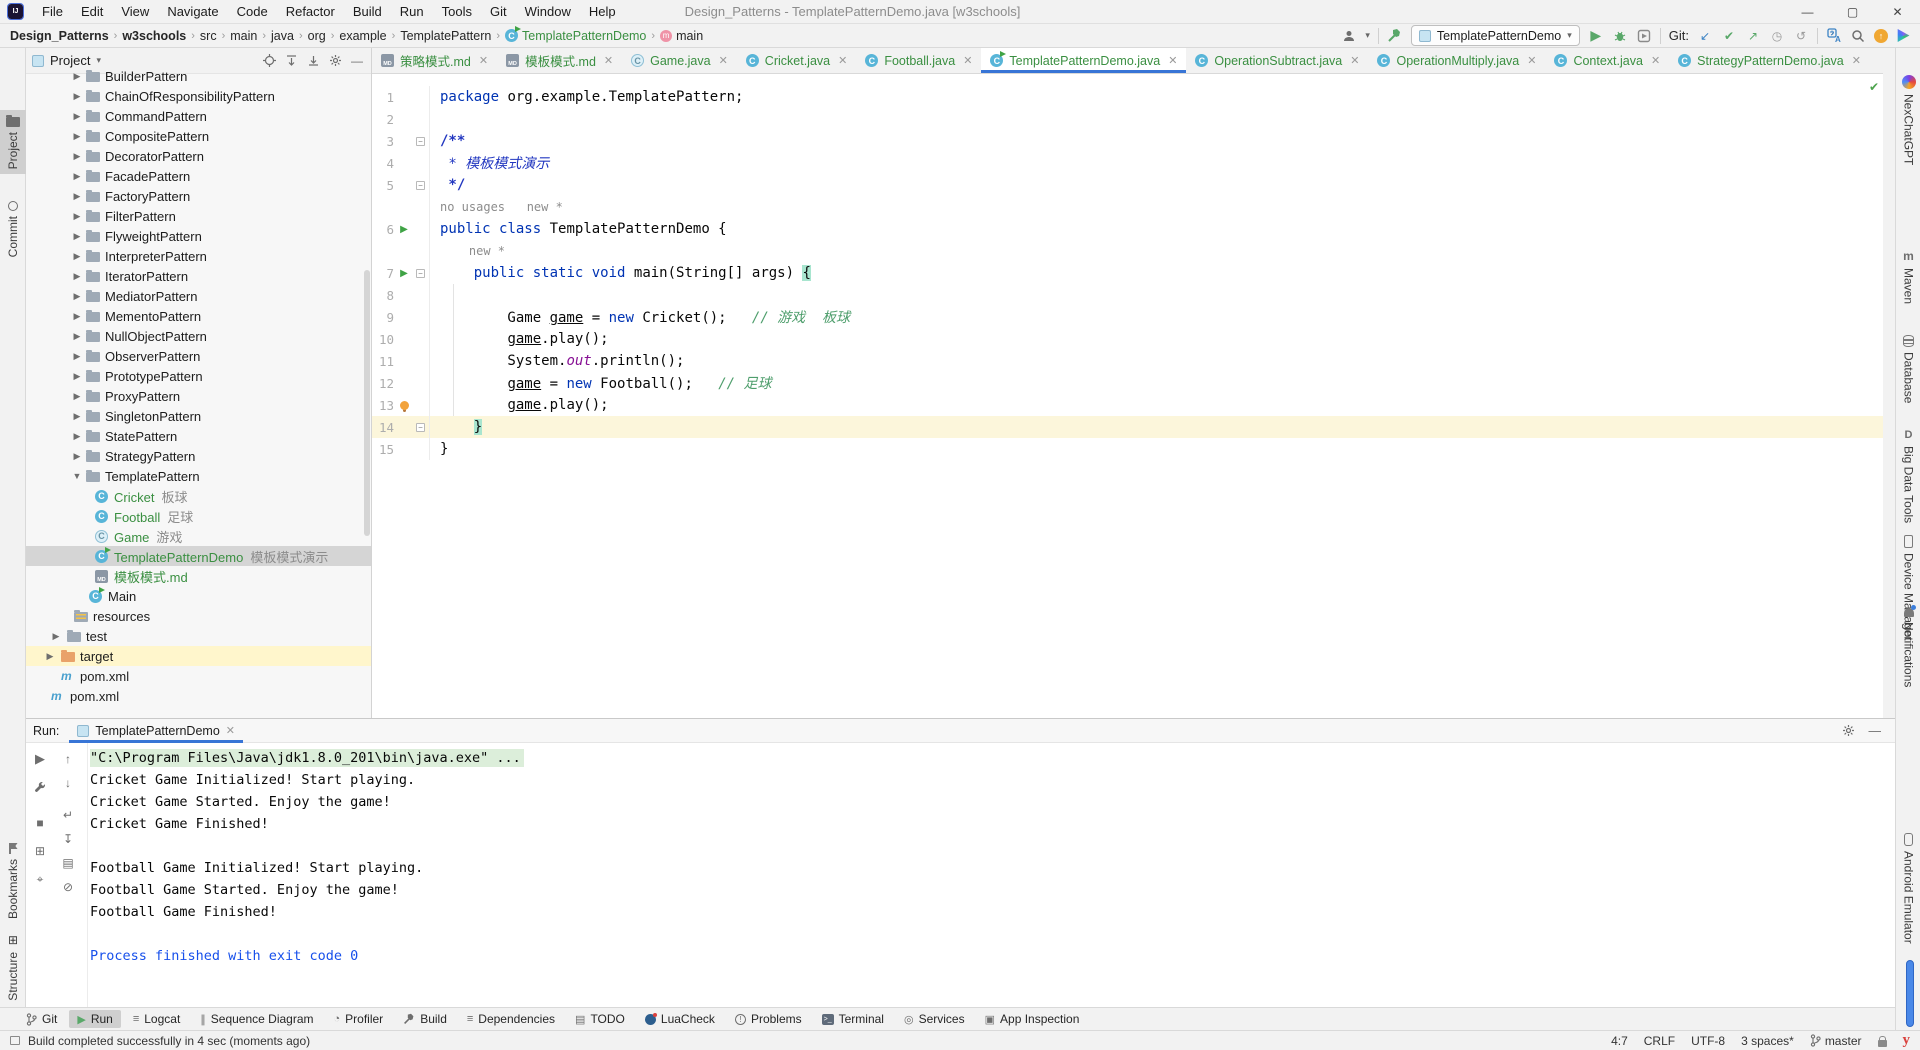 Image resolution: width=1920 pixels, height=1050 pixels. What do you see at coordinates (68, 783) in the screenshot?
I see `next-trace-icon: ↓` at bounding box center [68, 783].